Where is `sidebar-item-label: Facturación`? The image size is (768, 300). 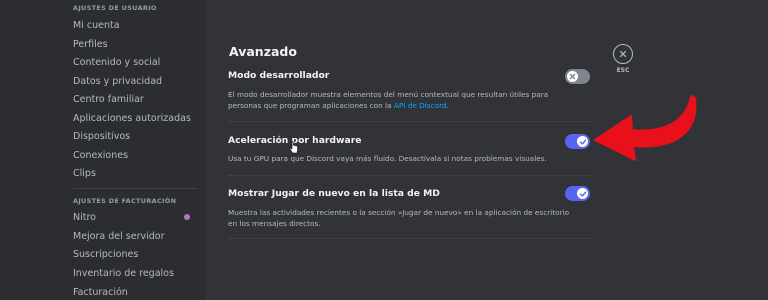
sidebar-item-label: Facturación is located at coordinates (100, 292).